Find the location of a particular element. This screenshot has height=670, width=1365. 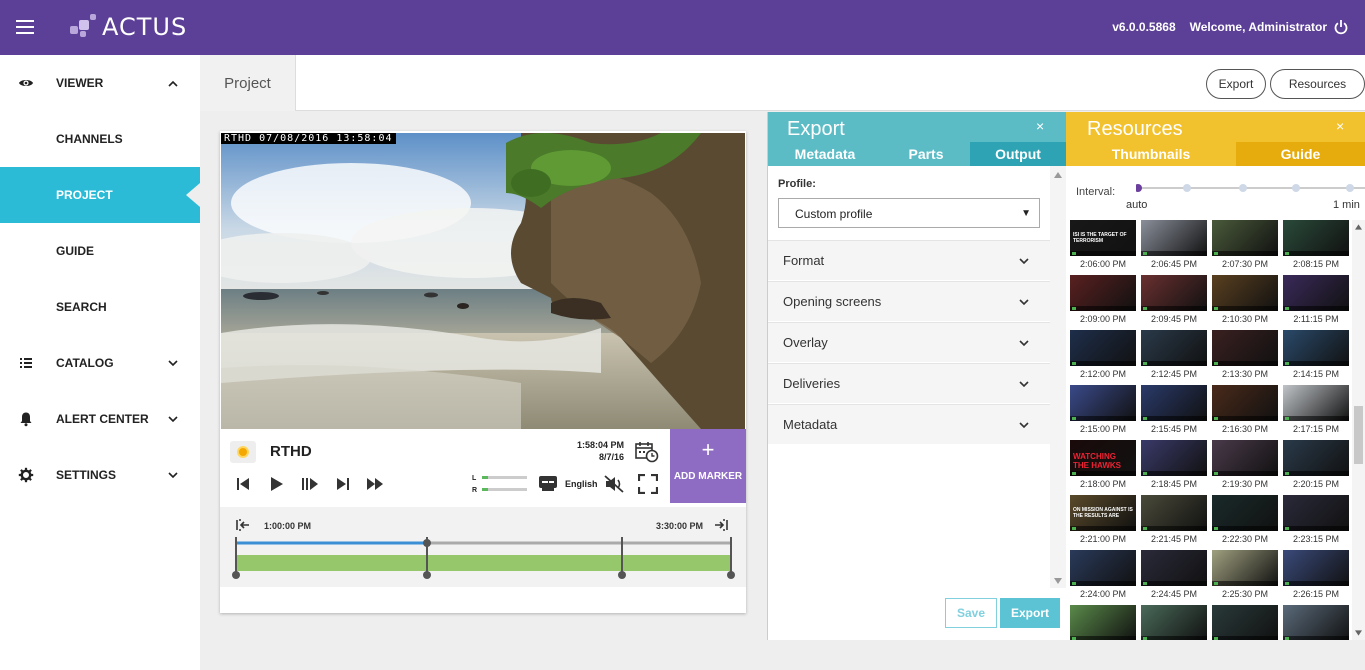

thumbnail: ISI IS THE TARGET OF TERRORISM is located at coordinates (1103, 238).